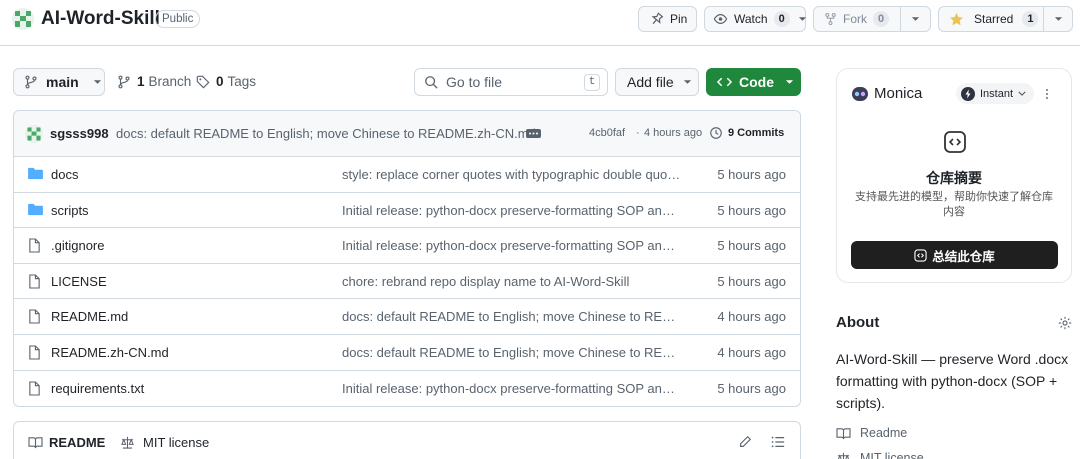 This screenshot has height=459, width=1080. I want to click on readme-link: Readme, so click(871, 433).